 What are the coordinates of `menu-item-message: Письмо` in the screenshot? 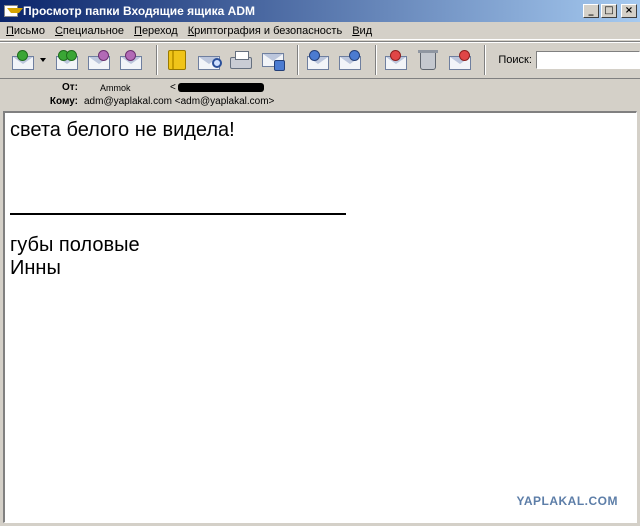 It's located at (25, 31).